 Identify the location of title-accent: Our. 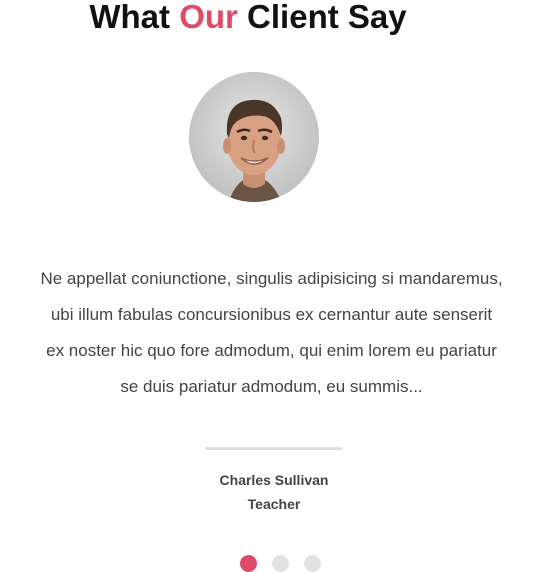
(208, 17).